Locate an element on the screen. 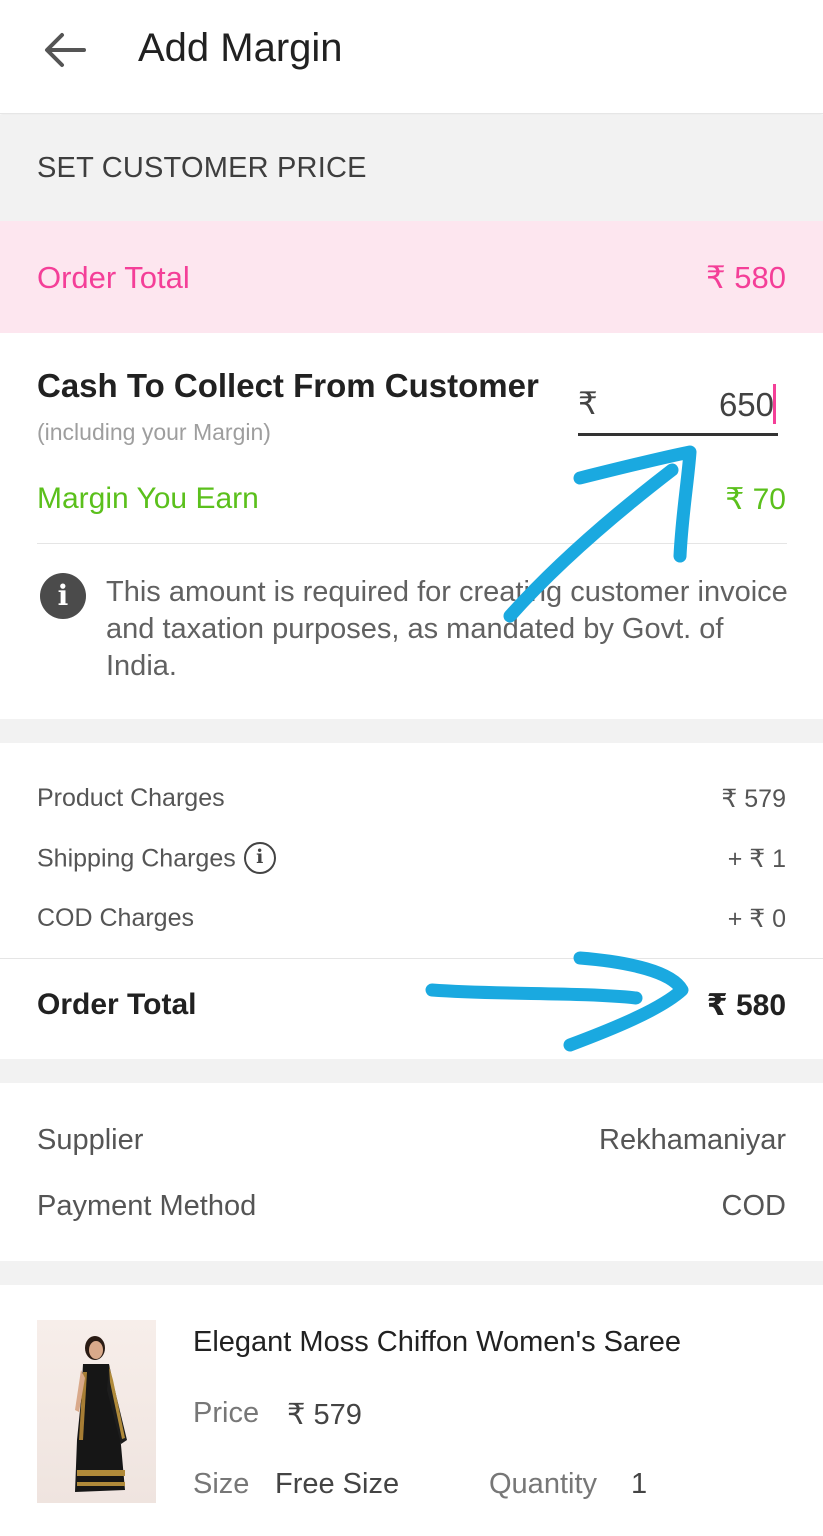  details-card is located at coordinates (411, 1172).